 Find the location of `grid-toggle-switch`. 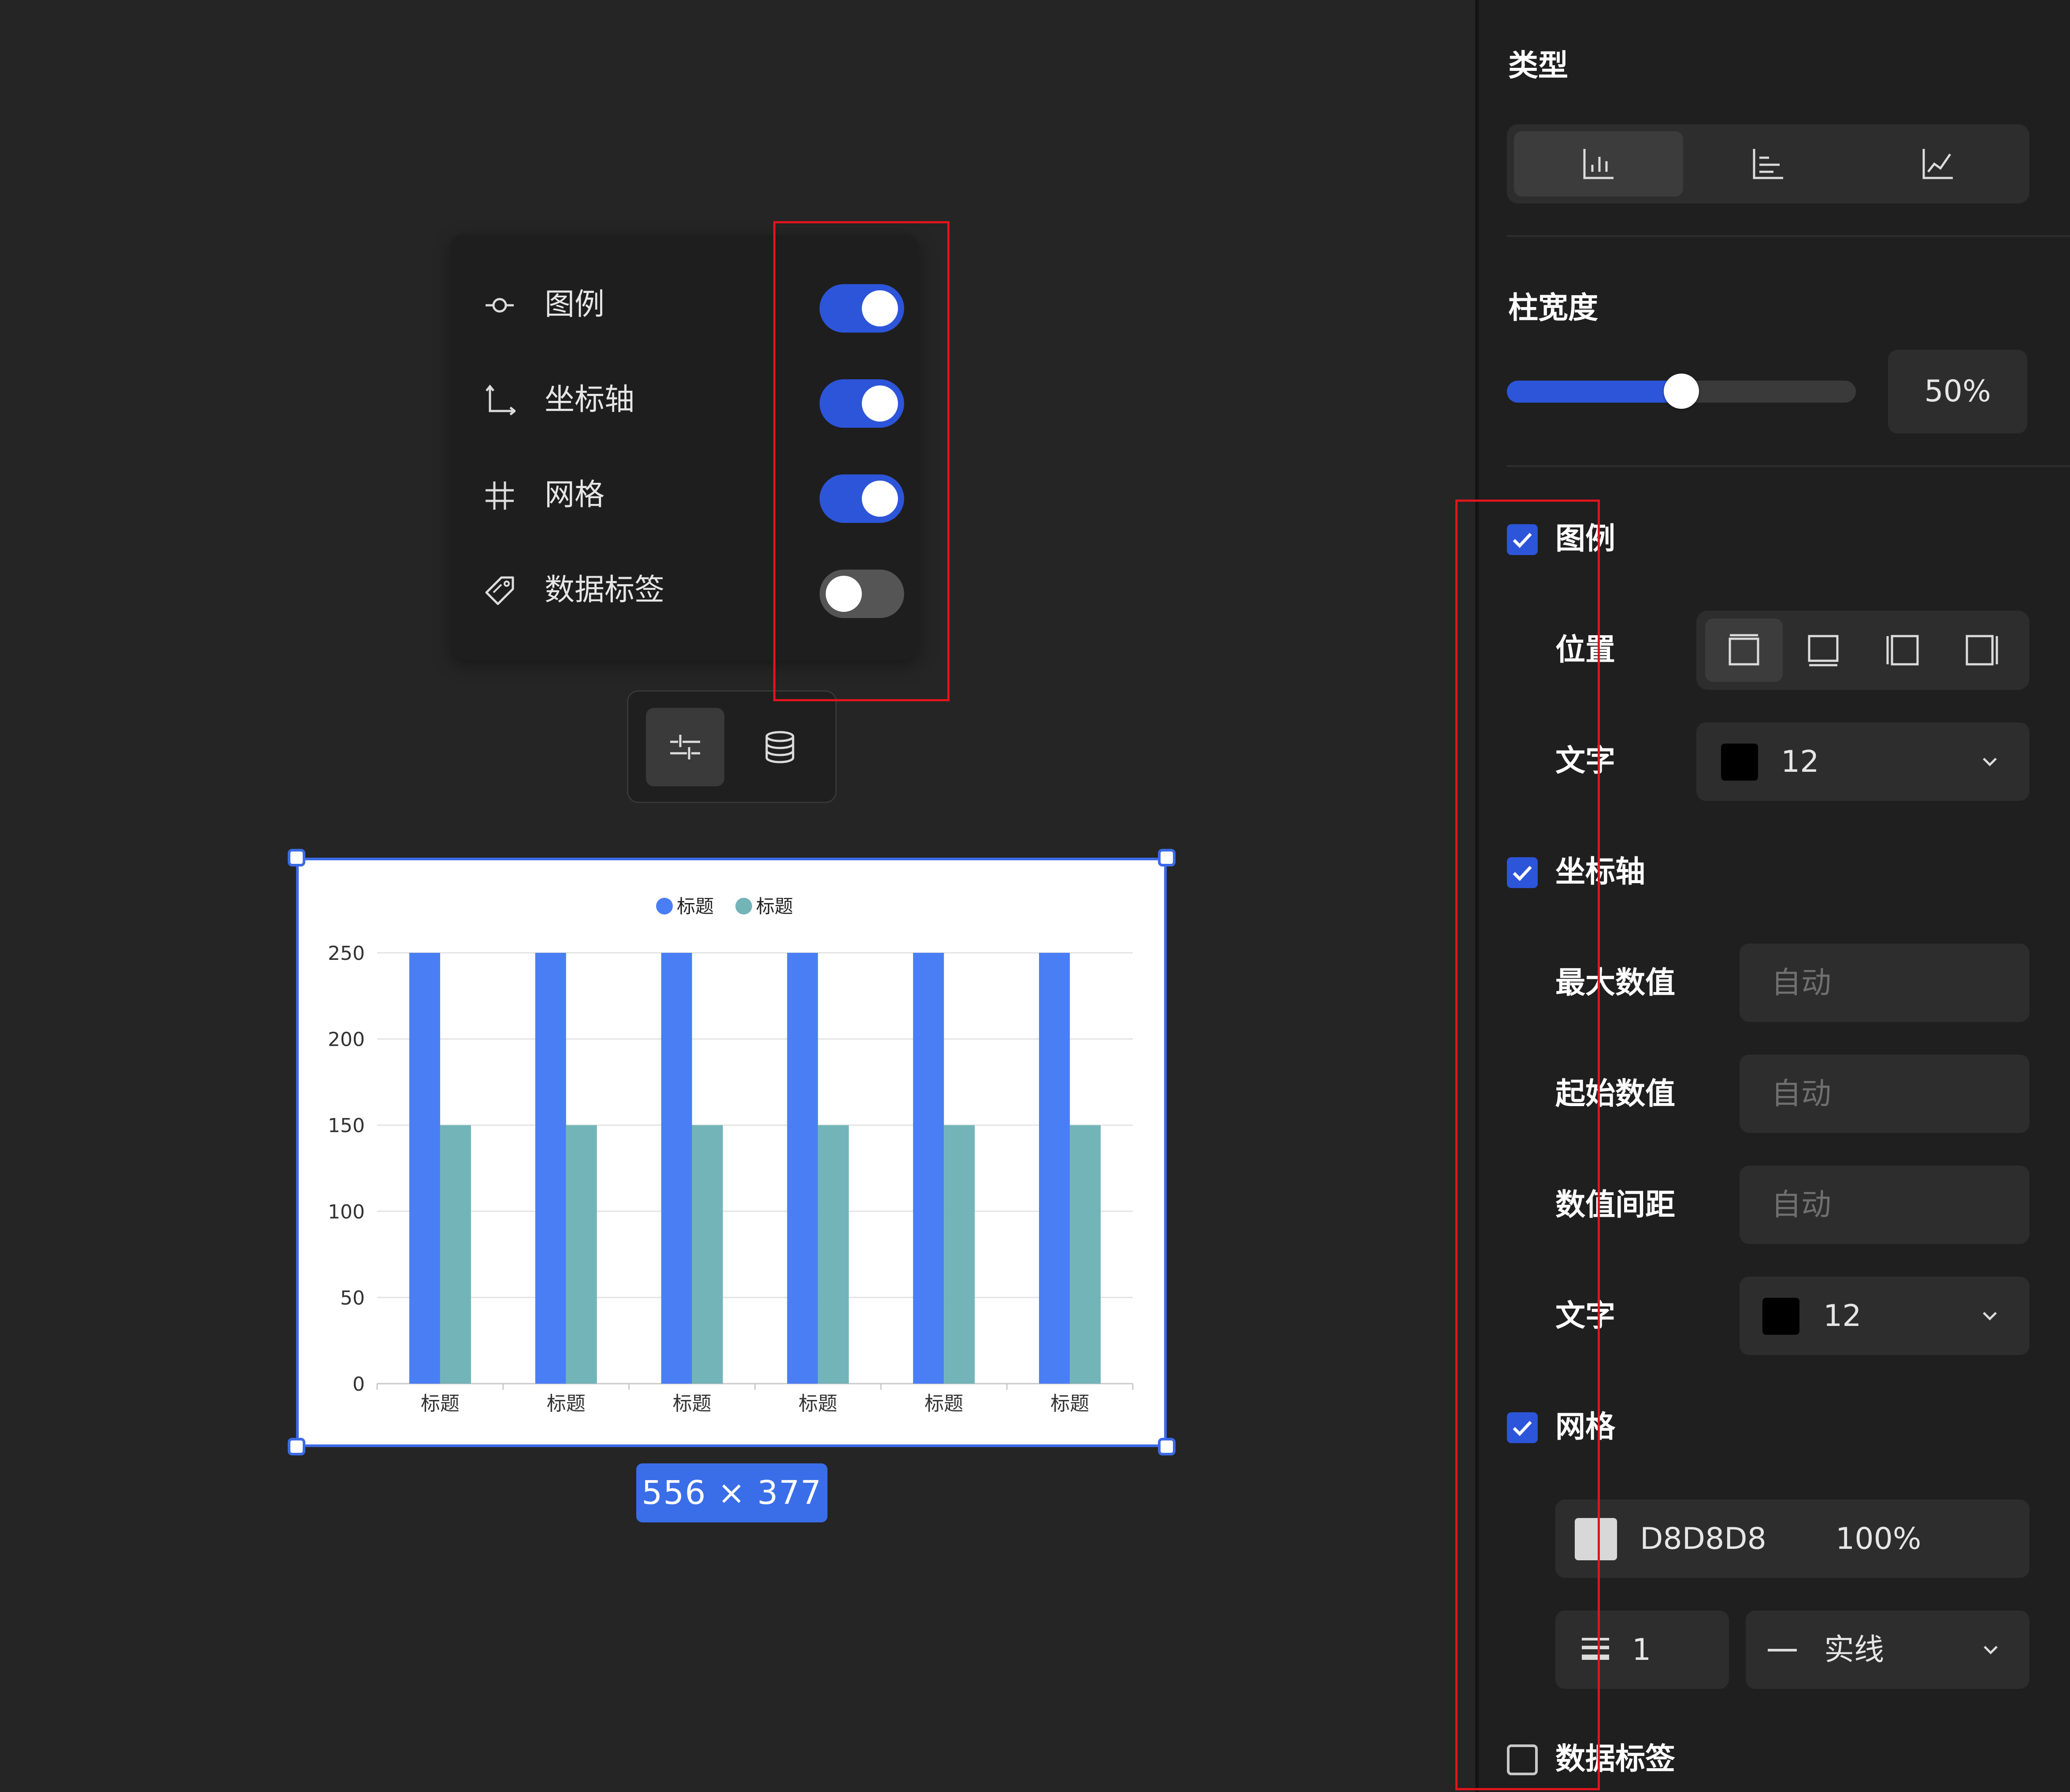

grid-toggle-switch is located at coordinates (862, 498).